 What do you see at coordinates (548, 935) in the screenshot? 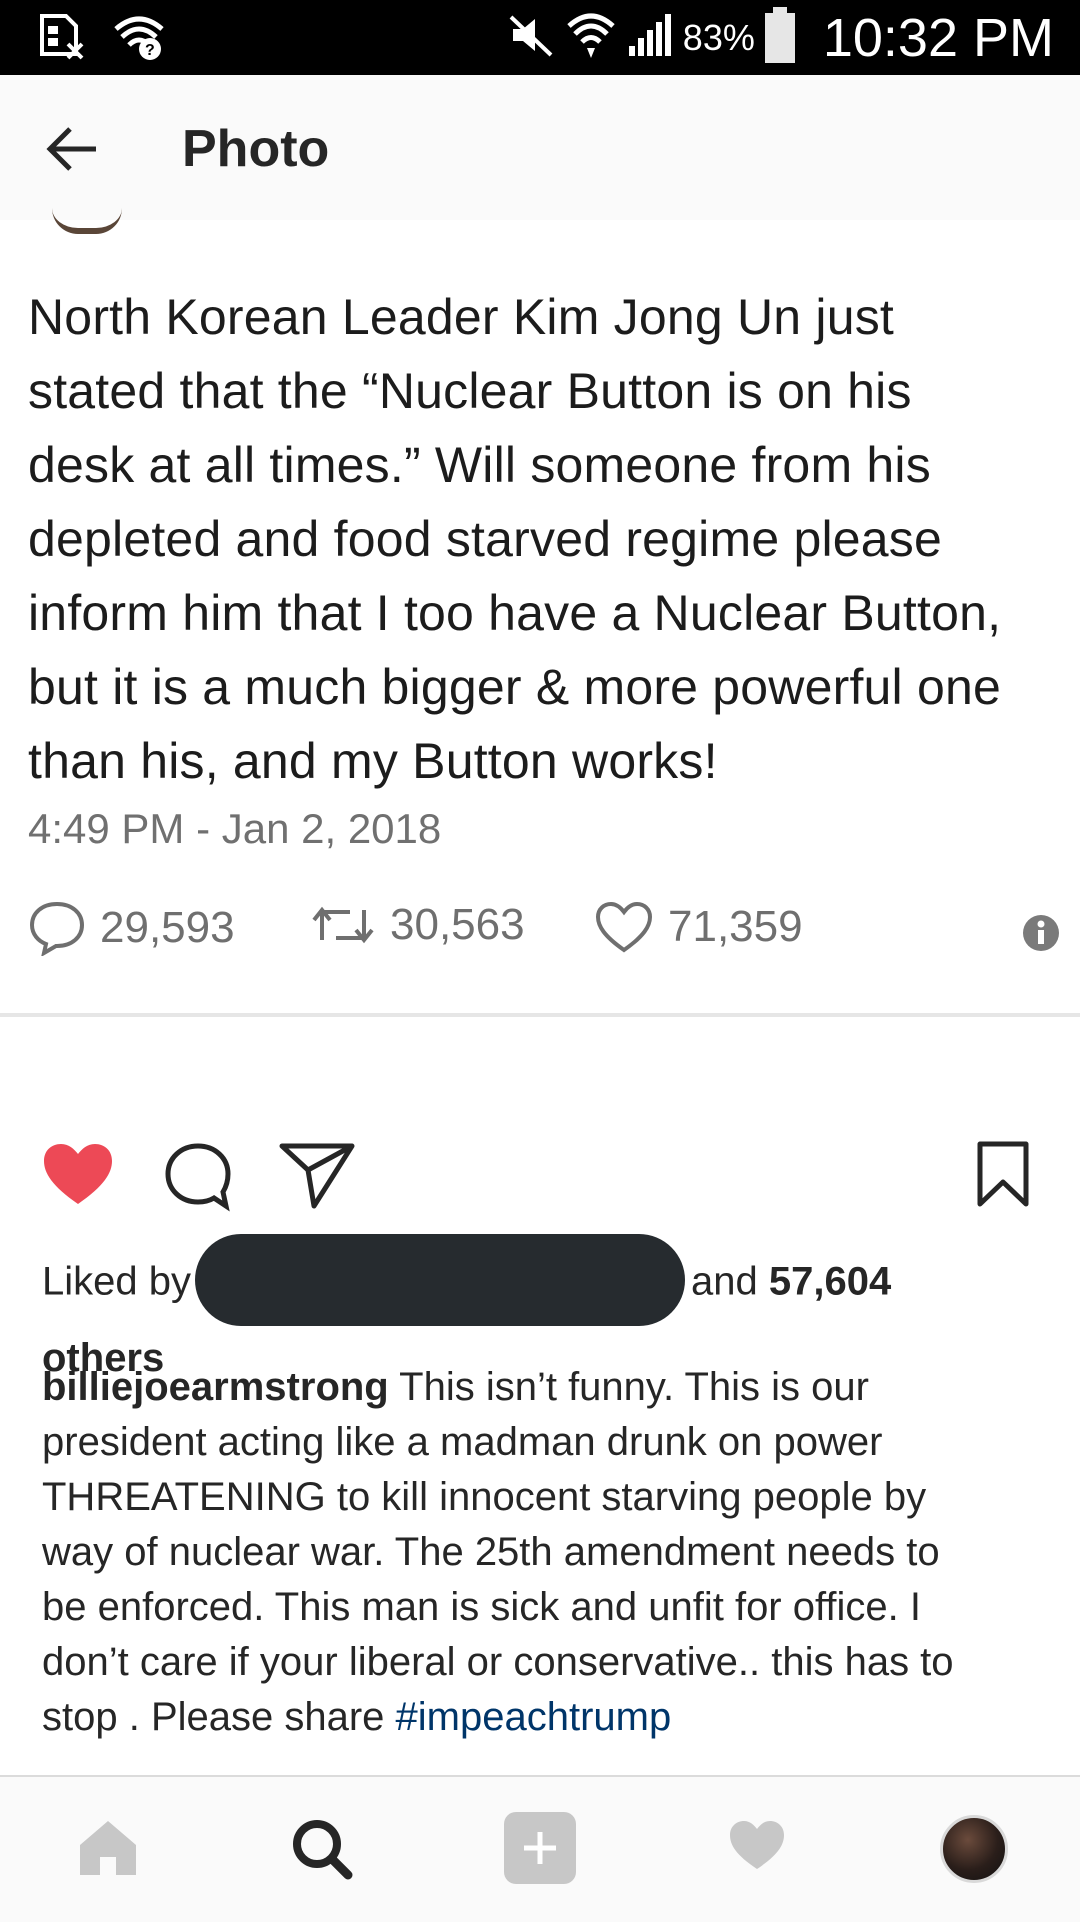
I see `tweet-stats: 29,593 30,563 71,359` at bounding box center [548, 935].